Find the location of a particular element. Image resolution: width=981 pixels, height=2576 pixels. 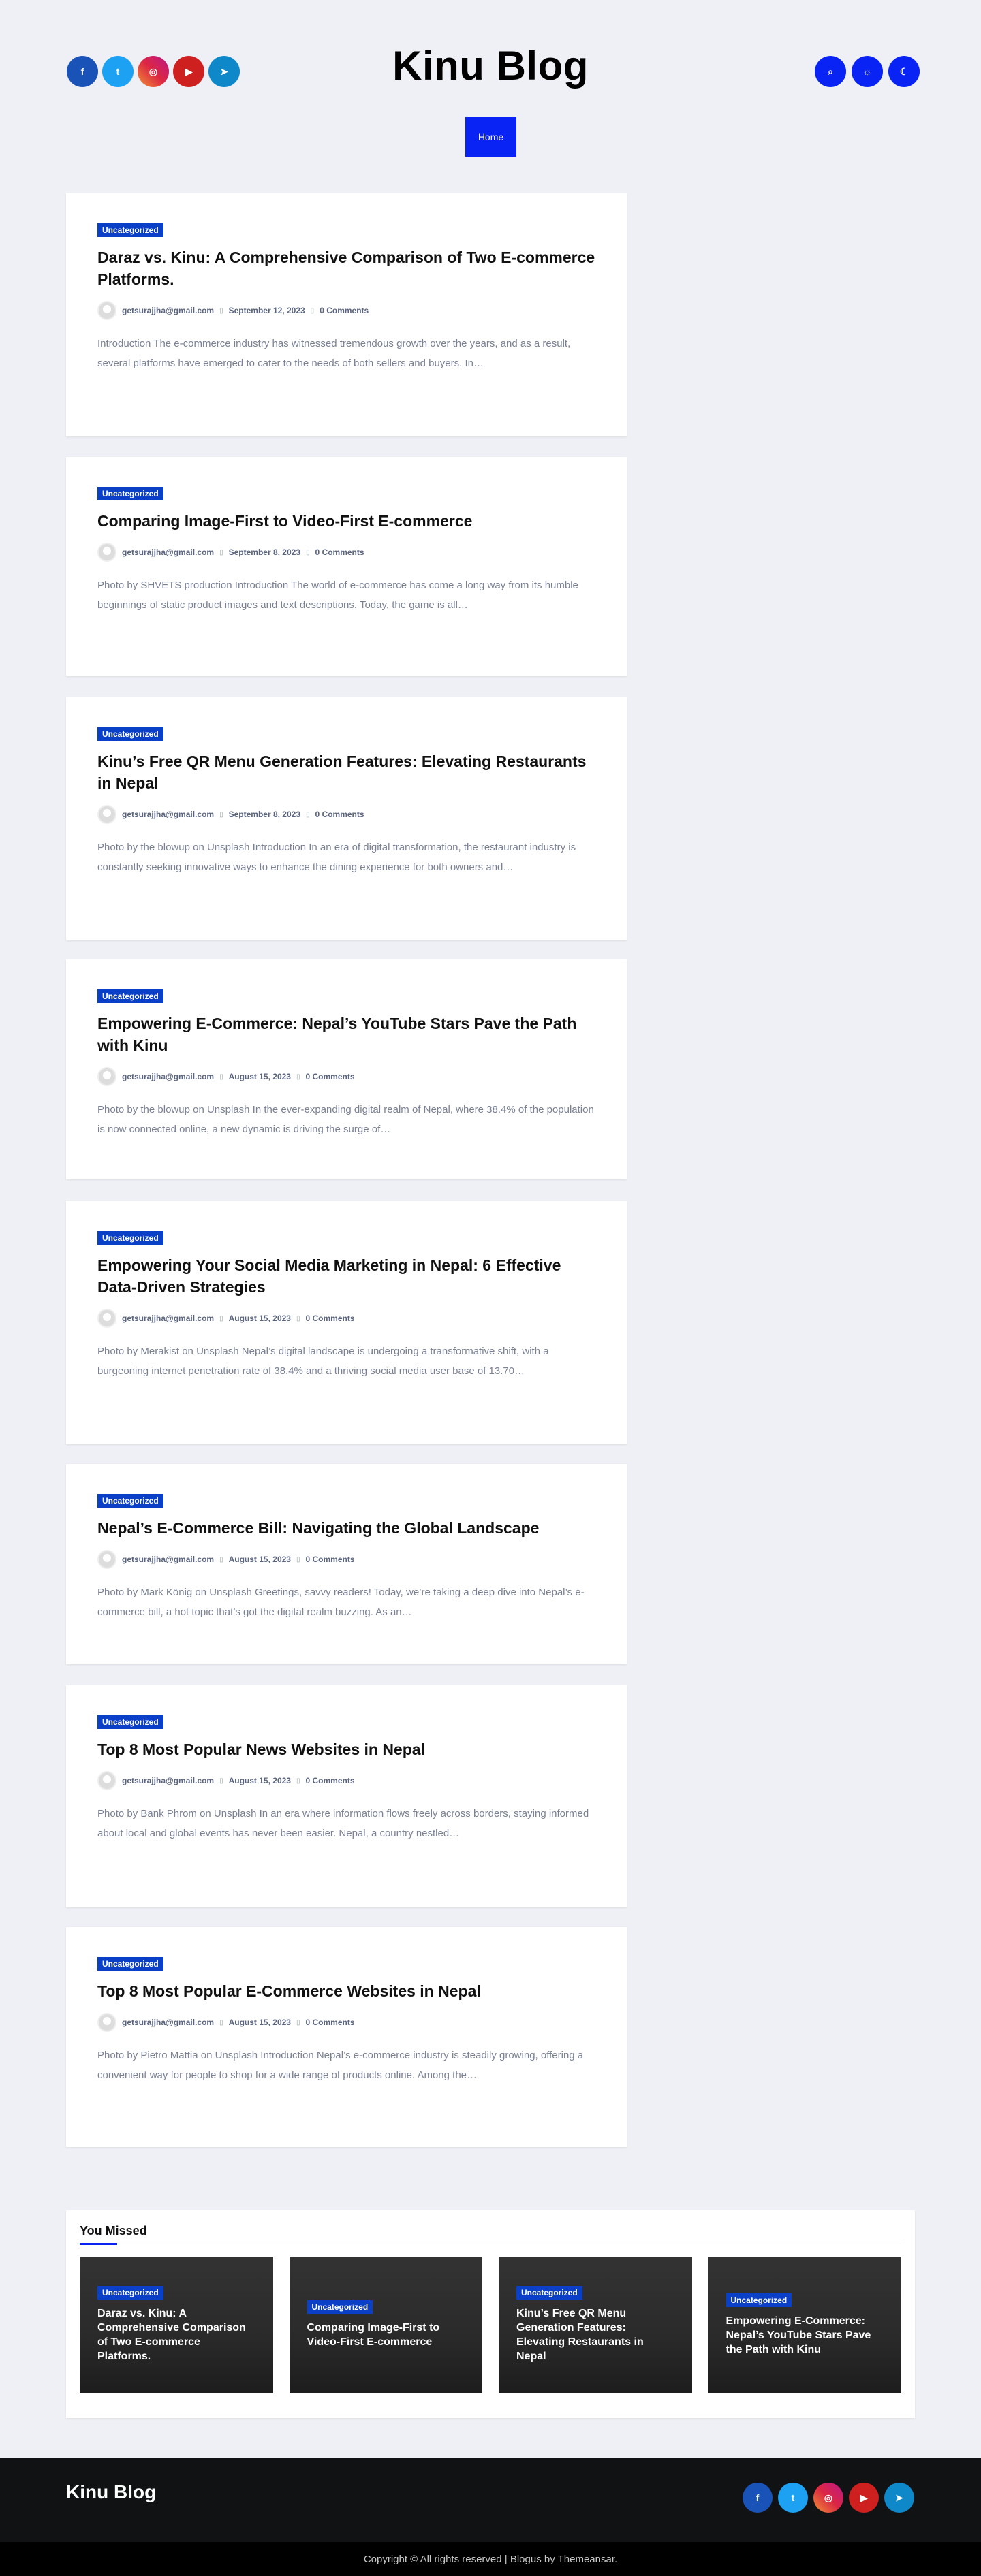

post-date: September 12, 2023 is located at coordinates (267, 310).